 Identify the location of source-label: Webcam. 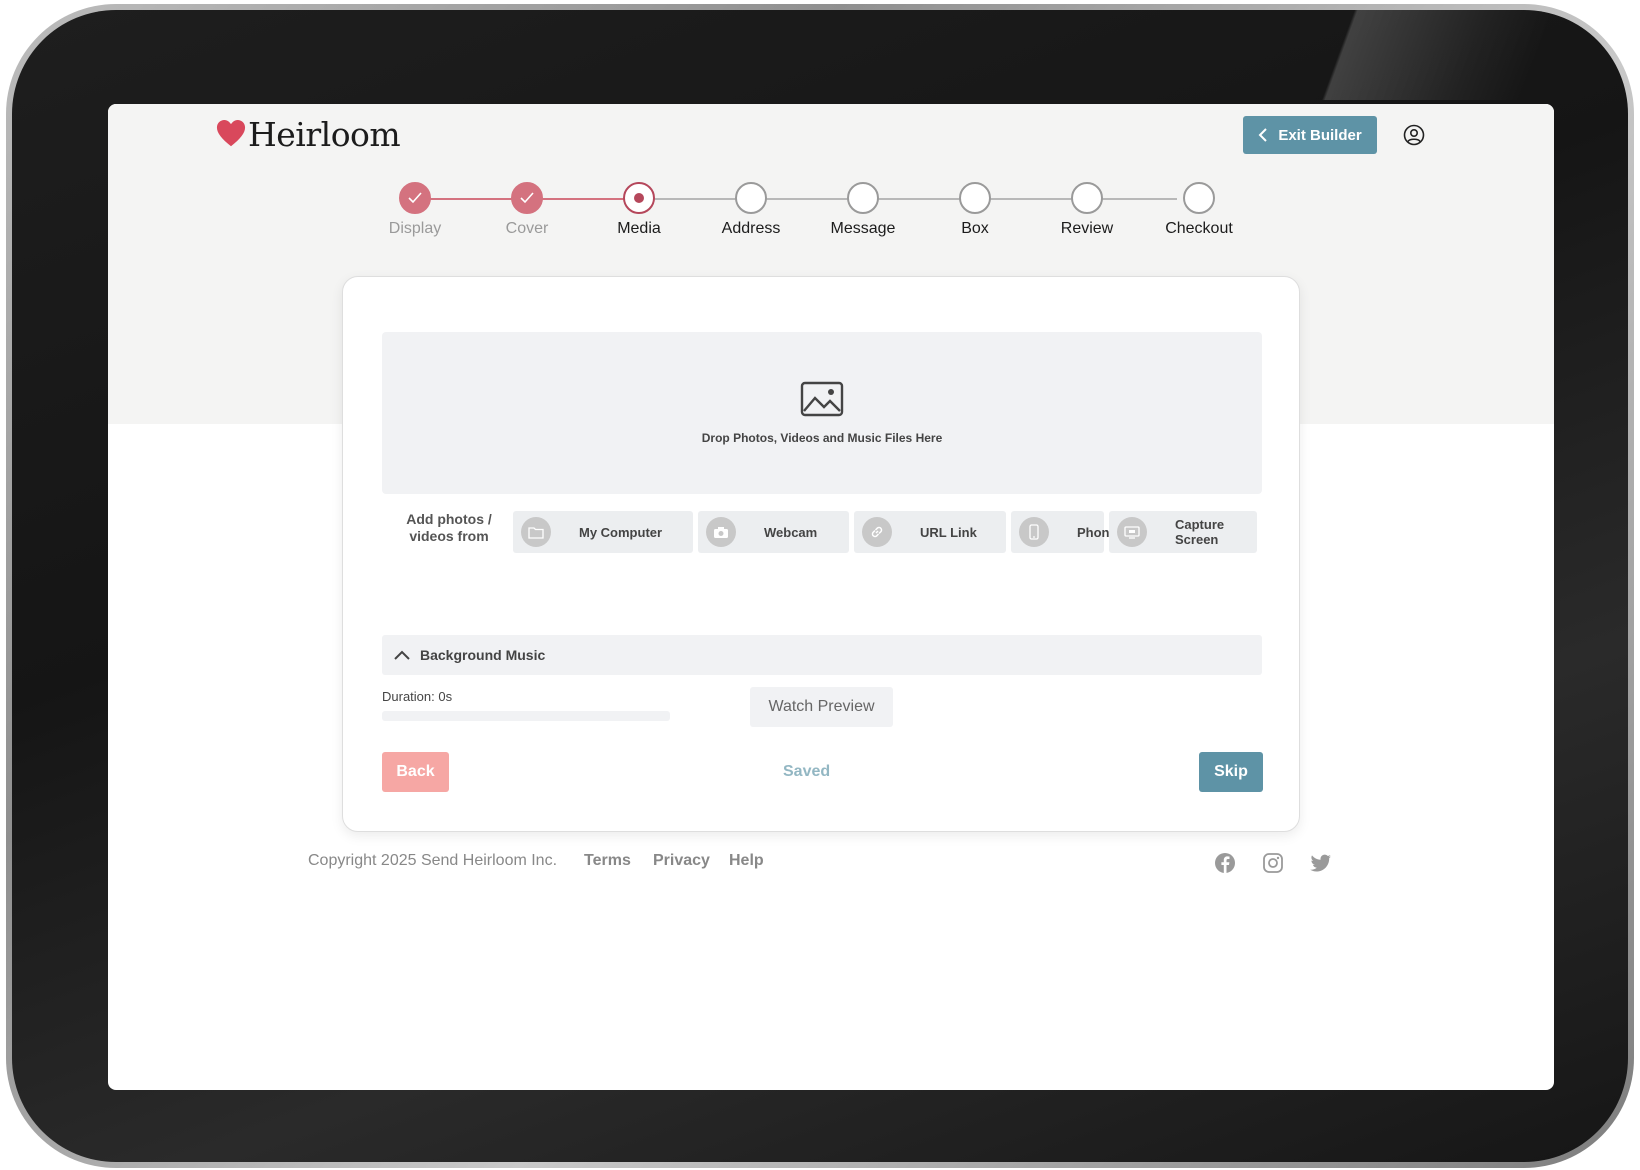
(791, 532).